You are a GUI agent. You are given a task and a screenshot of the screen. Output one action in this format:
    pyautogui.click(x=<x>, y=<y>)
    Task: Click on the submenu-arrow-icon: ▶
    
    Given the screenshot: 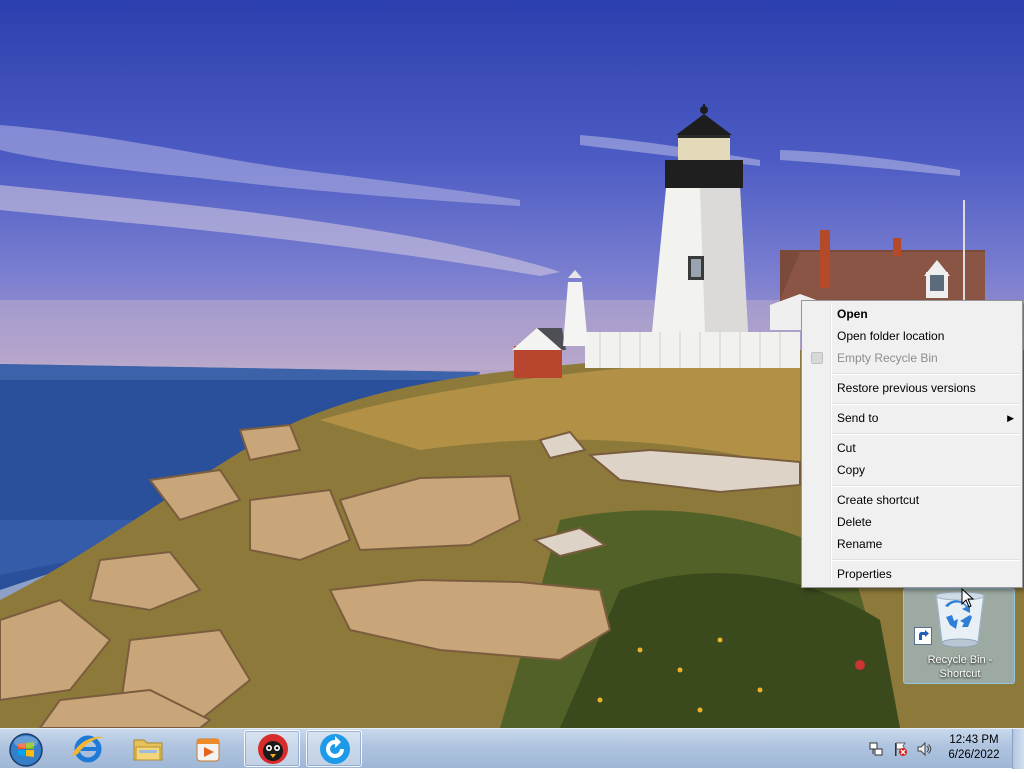 What is the action you would take?
    pyautogui.click(x=1010, y=418)
    